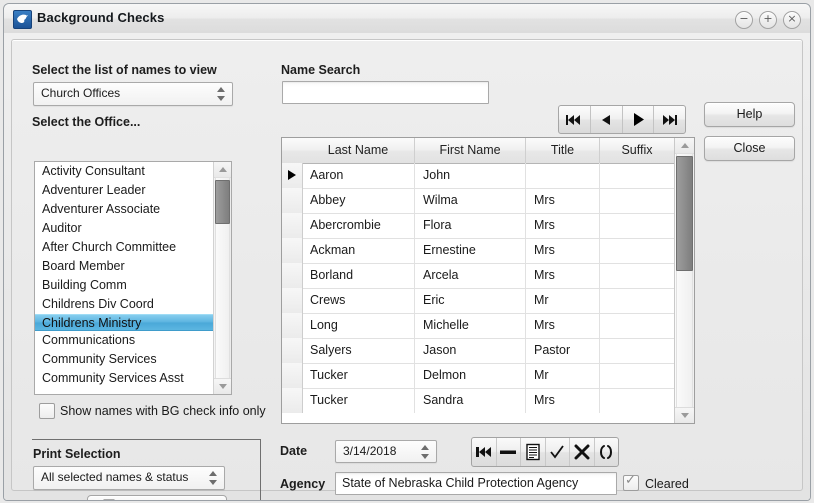 The height and width of the screenshot is (503, 814). Describe the element at coordinates (792, 20) in the screenshot. I see `close-button: ×` at that location.